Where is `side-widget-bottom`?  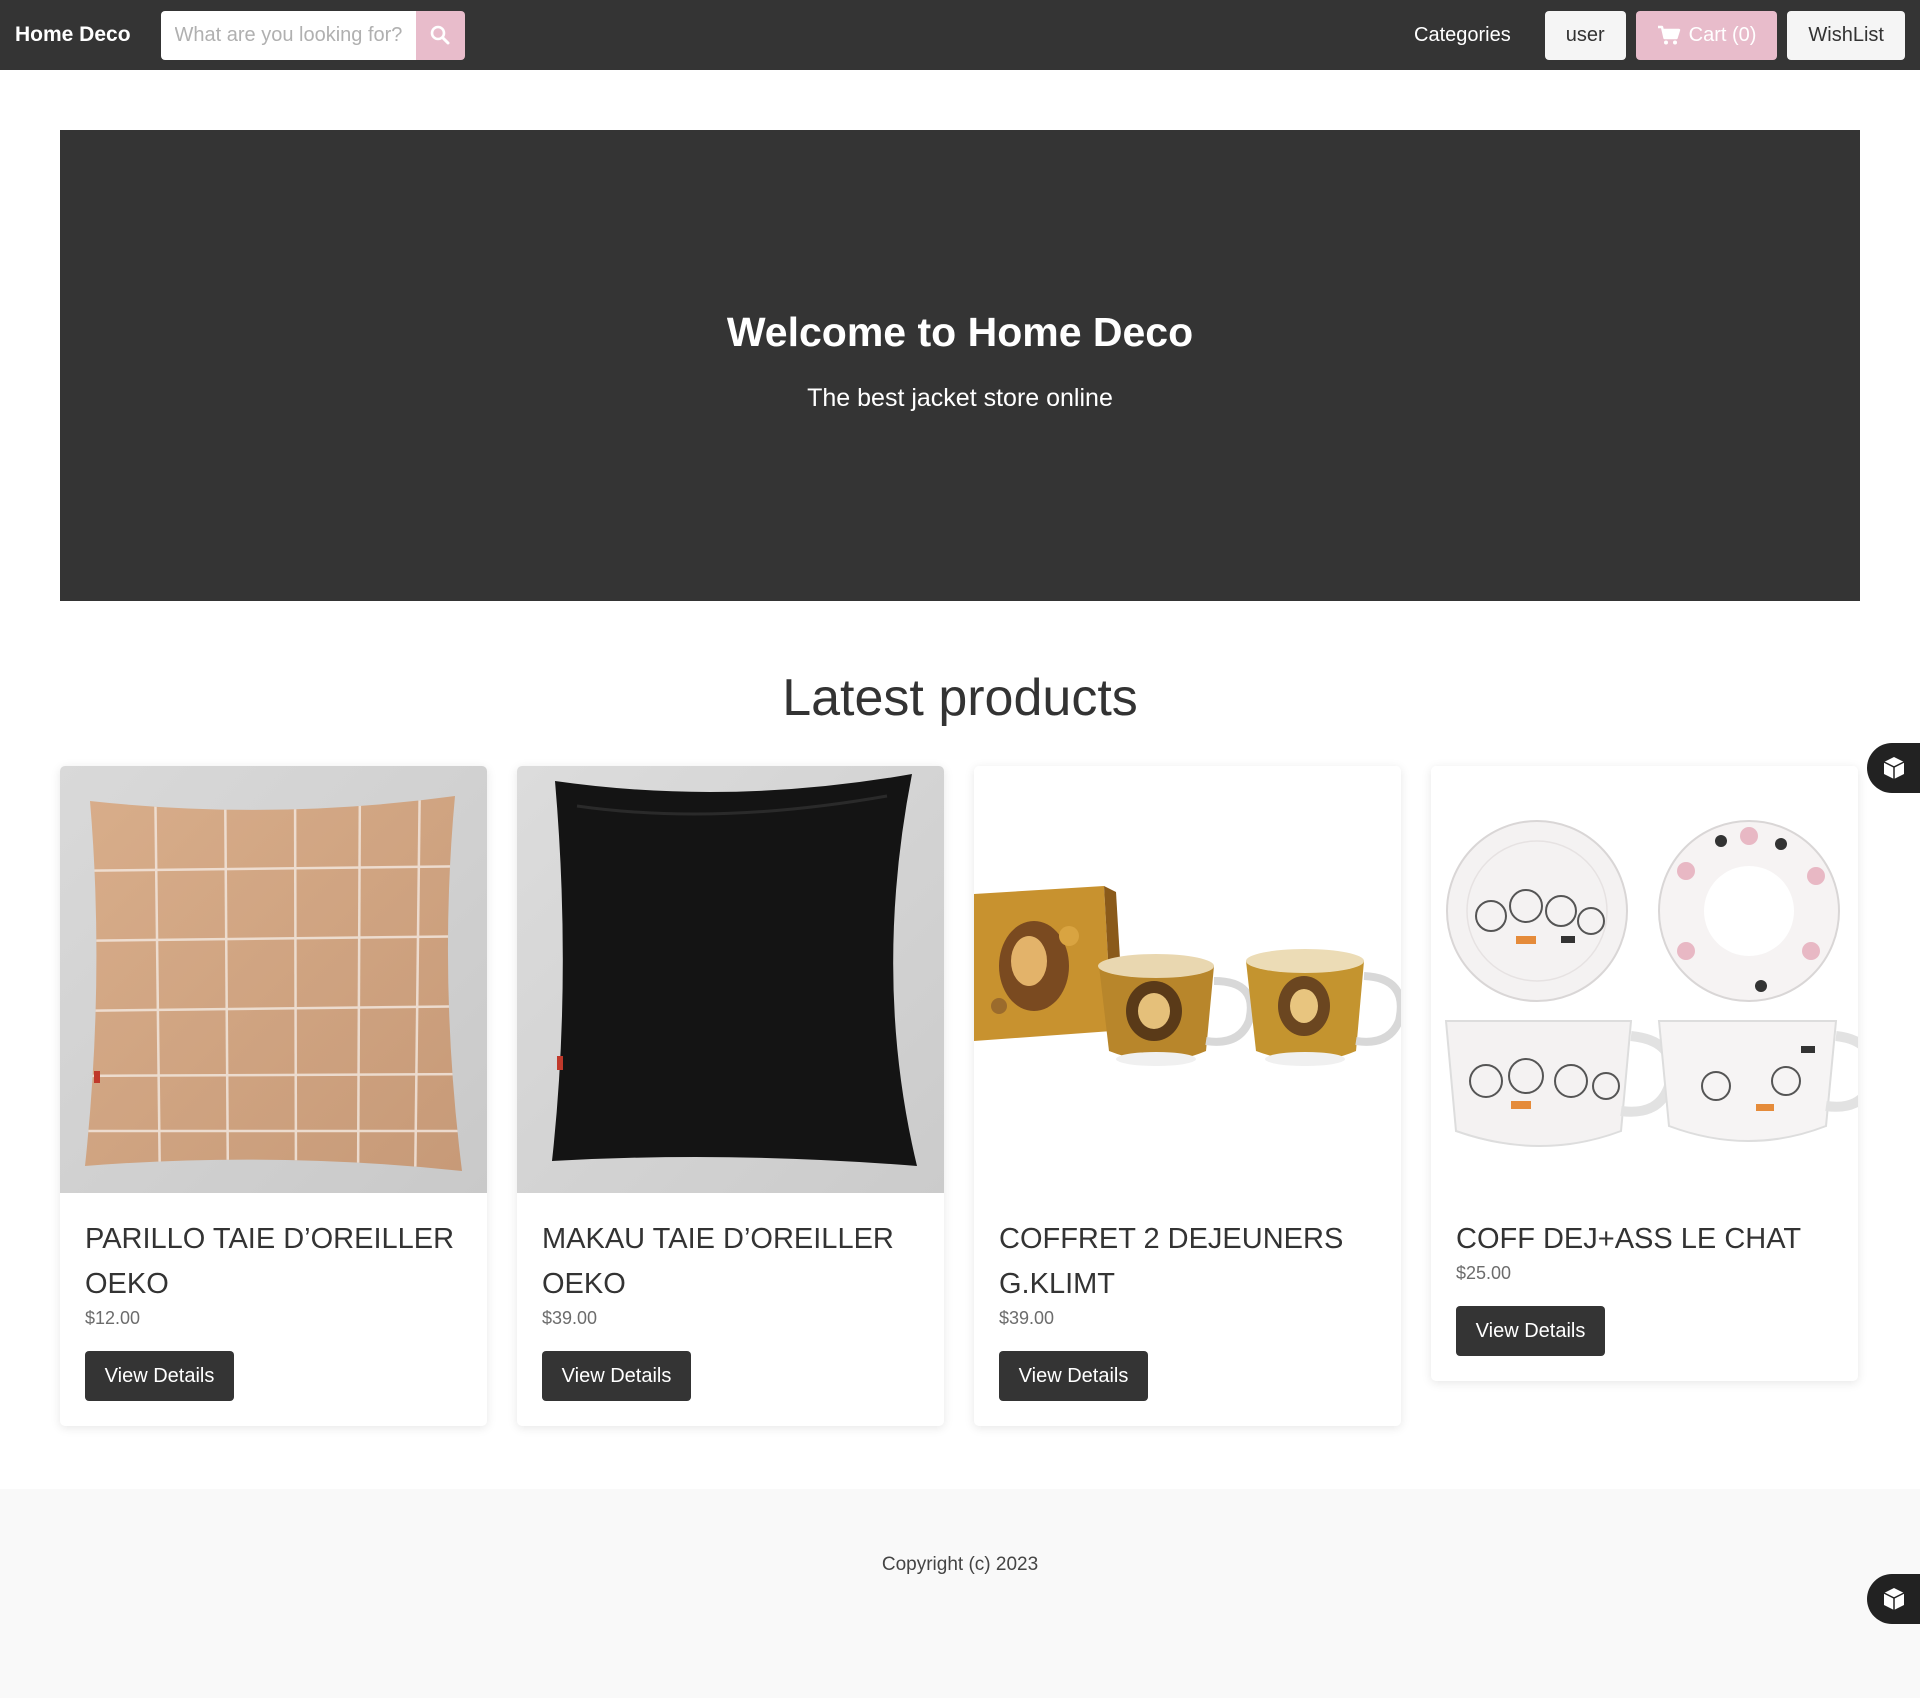 side-widget-bottom is located at coordinates (1893, 1599).